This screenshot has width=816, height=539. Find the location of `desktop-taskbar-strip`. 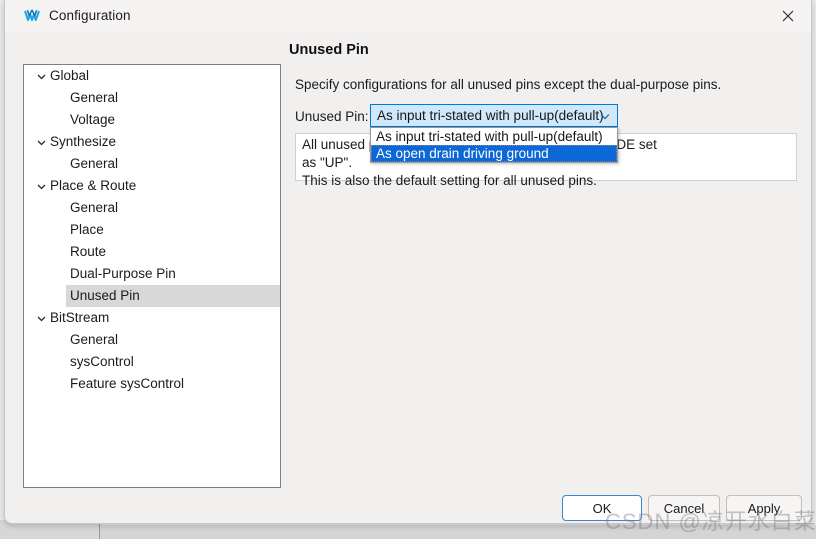

desktop-taskbar-strip is located at coordinates (408, 532).